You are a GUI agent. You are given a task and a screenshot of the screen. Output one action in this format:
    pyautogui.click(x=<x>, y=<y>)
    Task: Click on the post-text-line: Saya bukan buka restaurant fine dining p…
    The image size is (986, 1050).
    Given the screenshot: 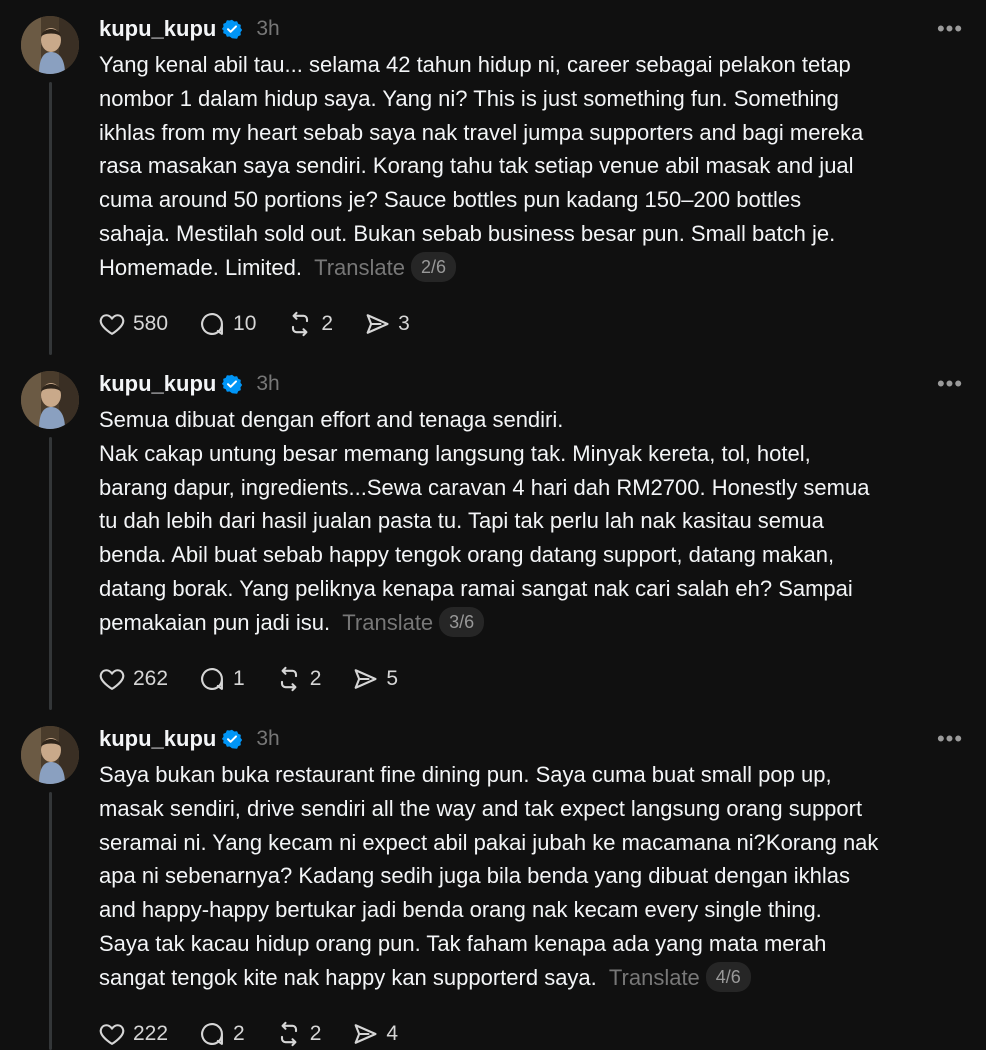 What is the action you would take?
    pyautogui.click(x=465, y=774)
    